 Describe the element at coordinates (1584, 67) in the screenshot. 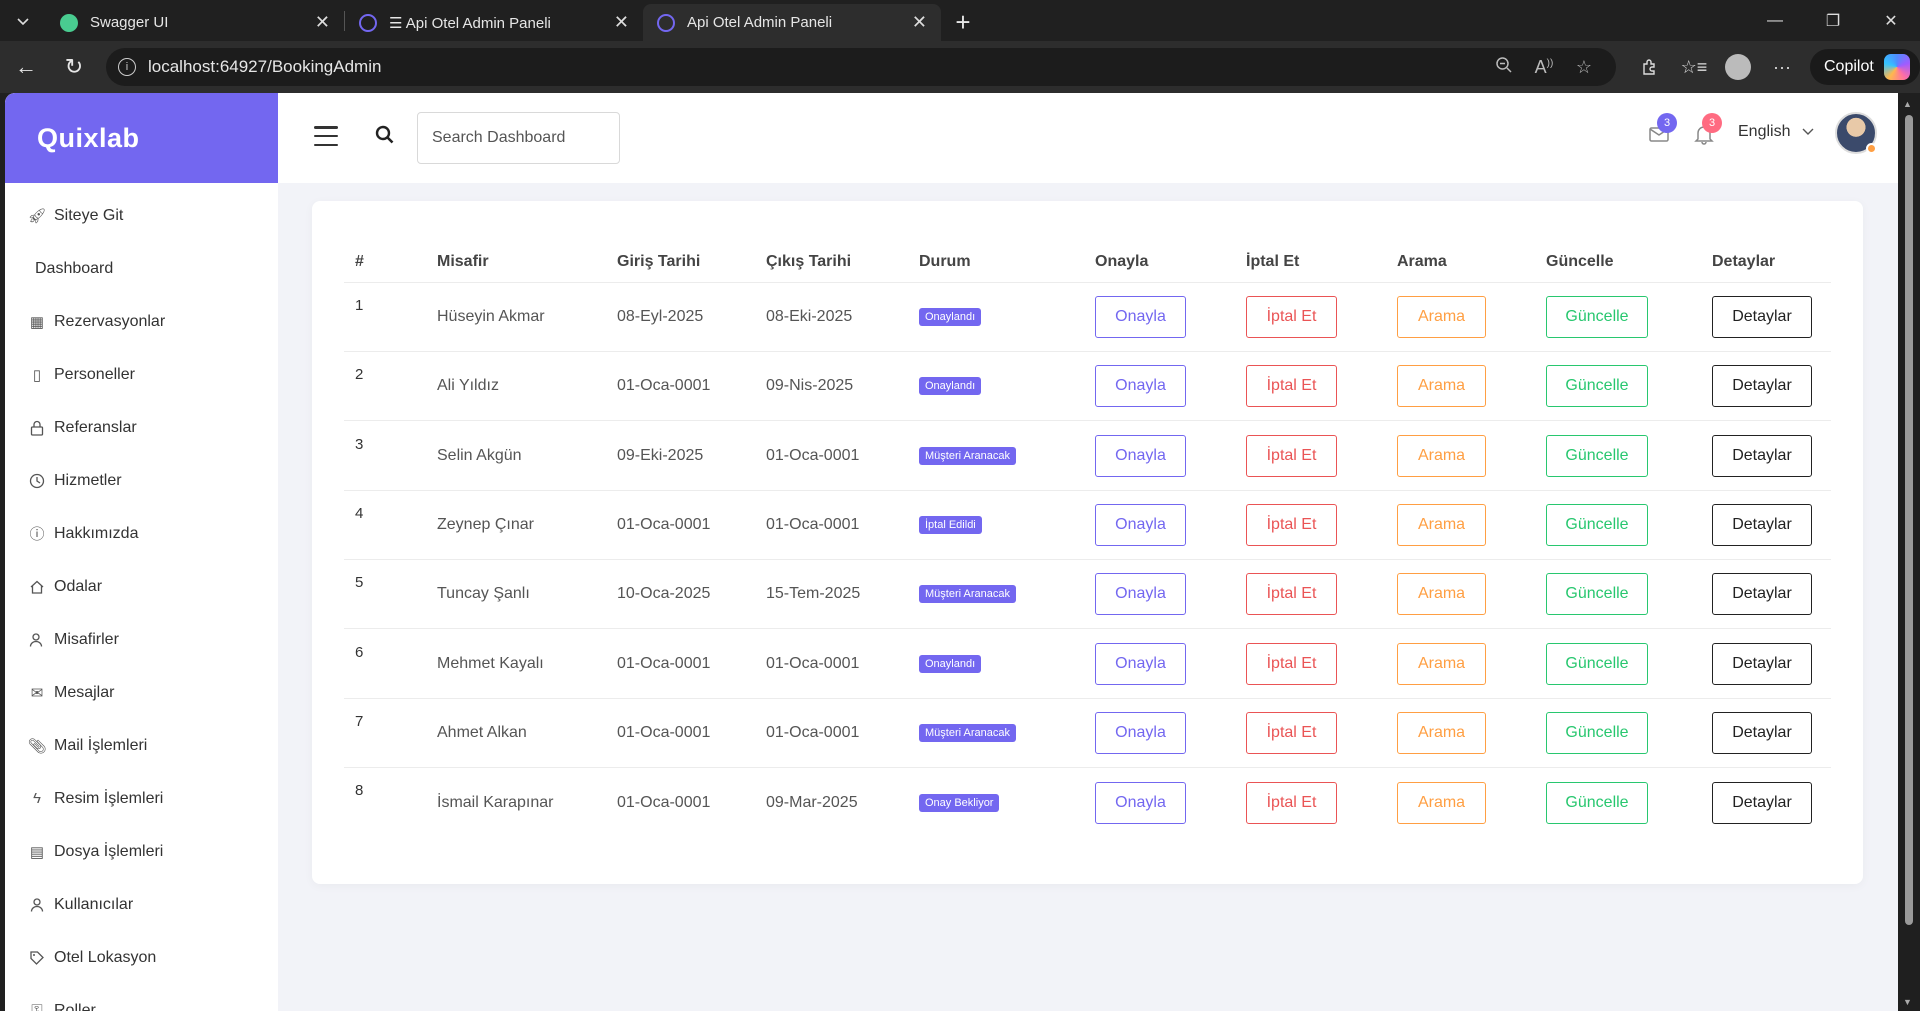

I see `favorite-star-icon: ☆` at that location.